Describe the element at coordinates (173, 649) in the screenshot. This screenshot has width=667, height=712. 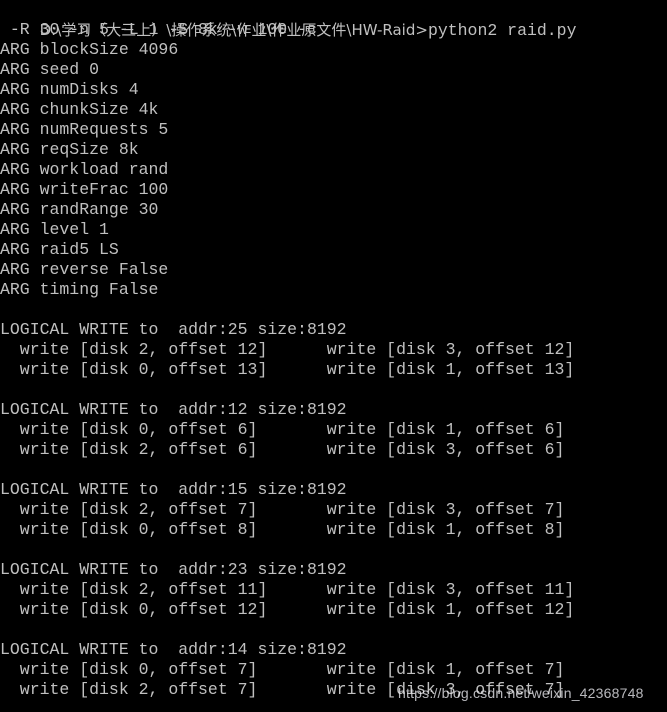
I see `logical-write-header-5: LOGICAL WRITE to addr:14 size:8192` at that location.